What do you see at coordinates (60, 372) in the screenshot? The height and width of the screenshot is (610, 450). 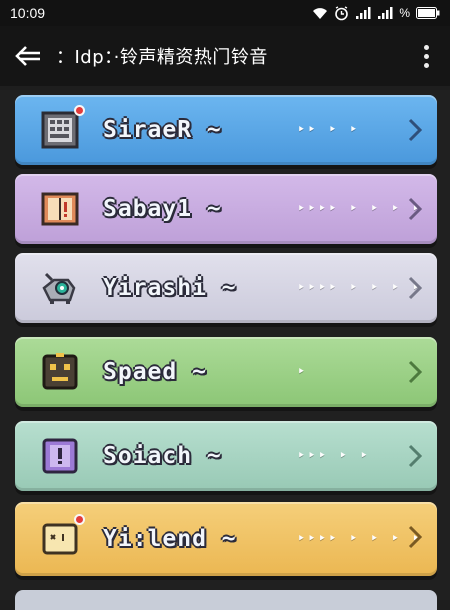 I see `robot-face-icon` at bounding box center [60, 372].